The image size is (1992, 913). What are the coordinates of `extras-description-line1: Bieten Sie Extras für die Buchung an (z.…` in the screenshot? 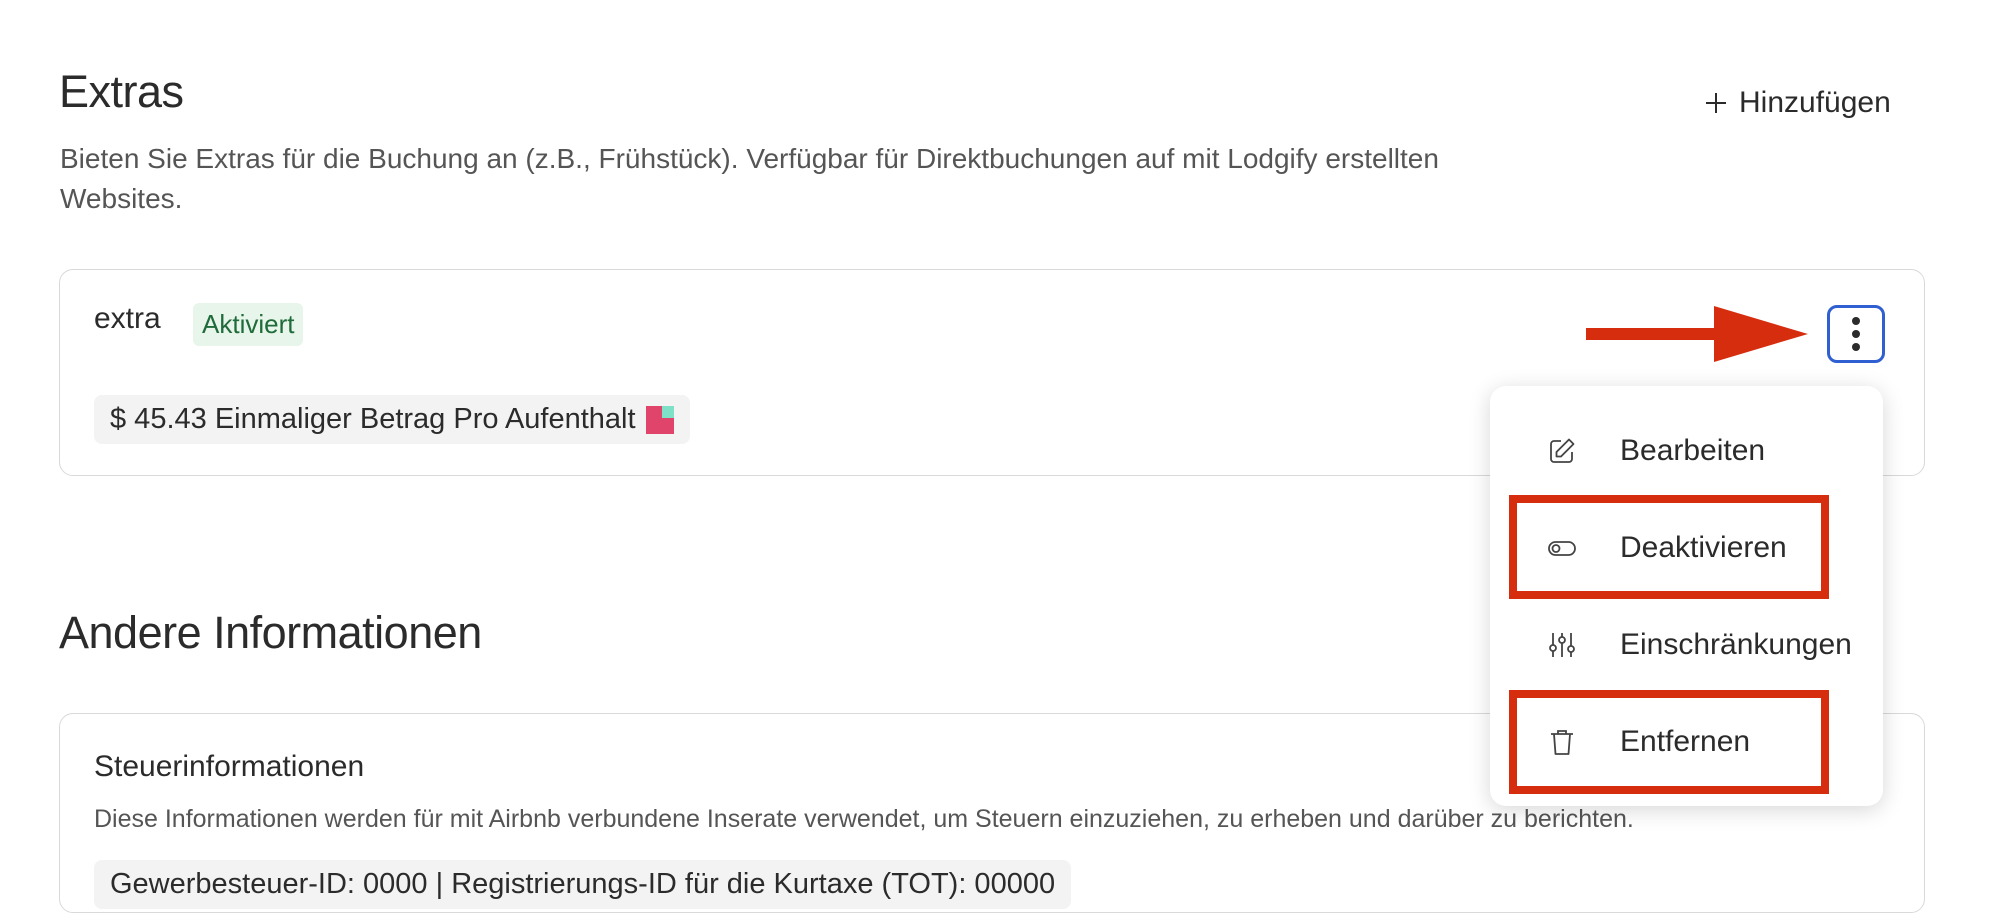 It's located at (749, 158).